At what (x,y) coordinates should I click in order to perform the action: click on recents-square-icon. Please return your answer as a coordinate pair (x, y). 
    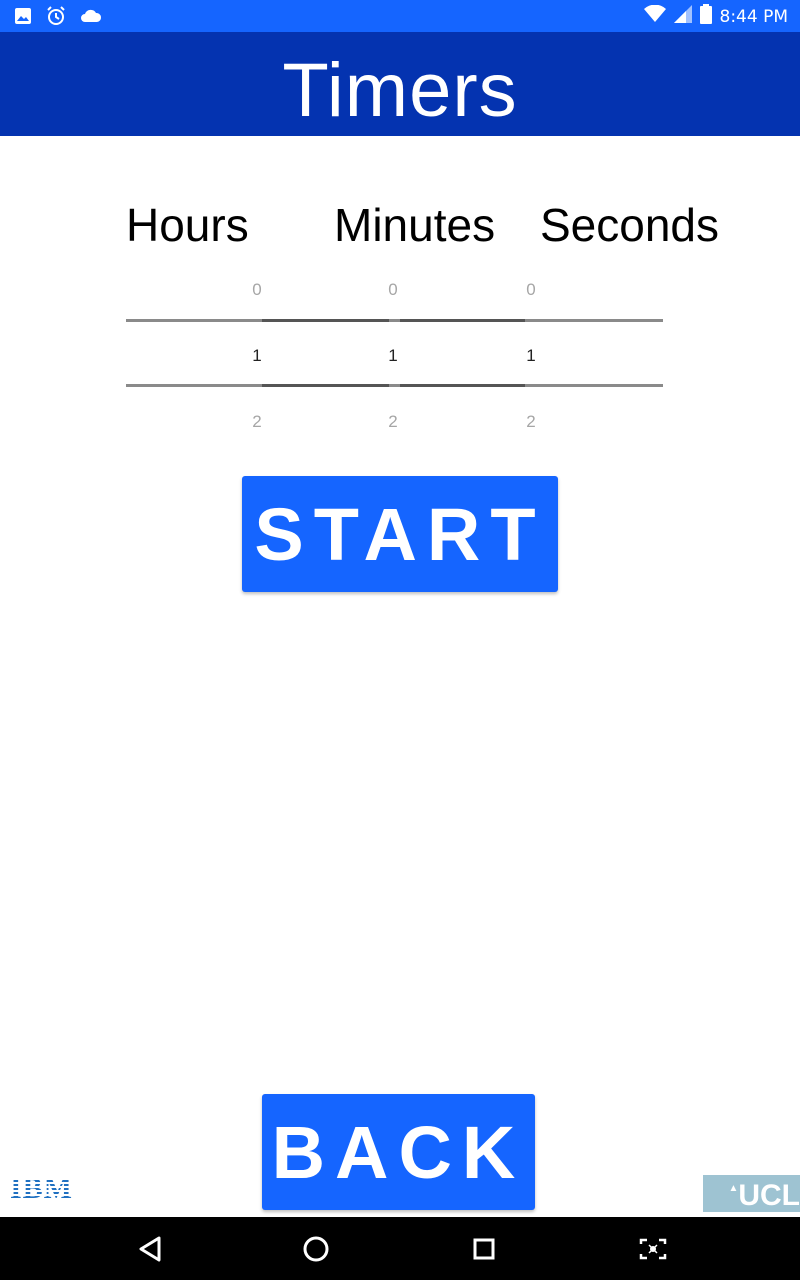
    Looking at the image, I should click on (484, 1249).